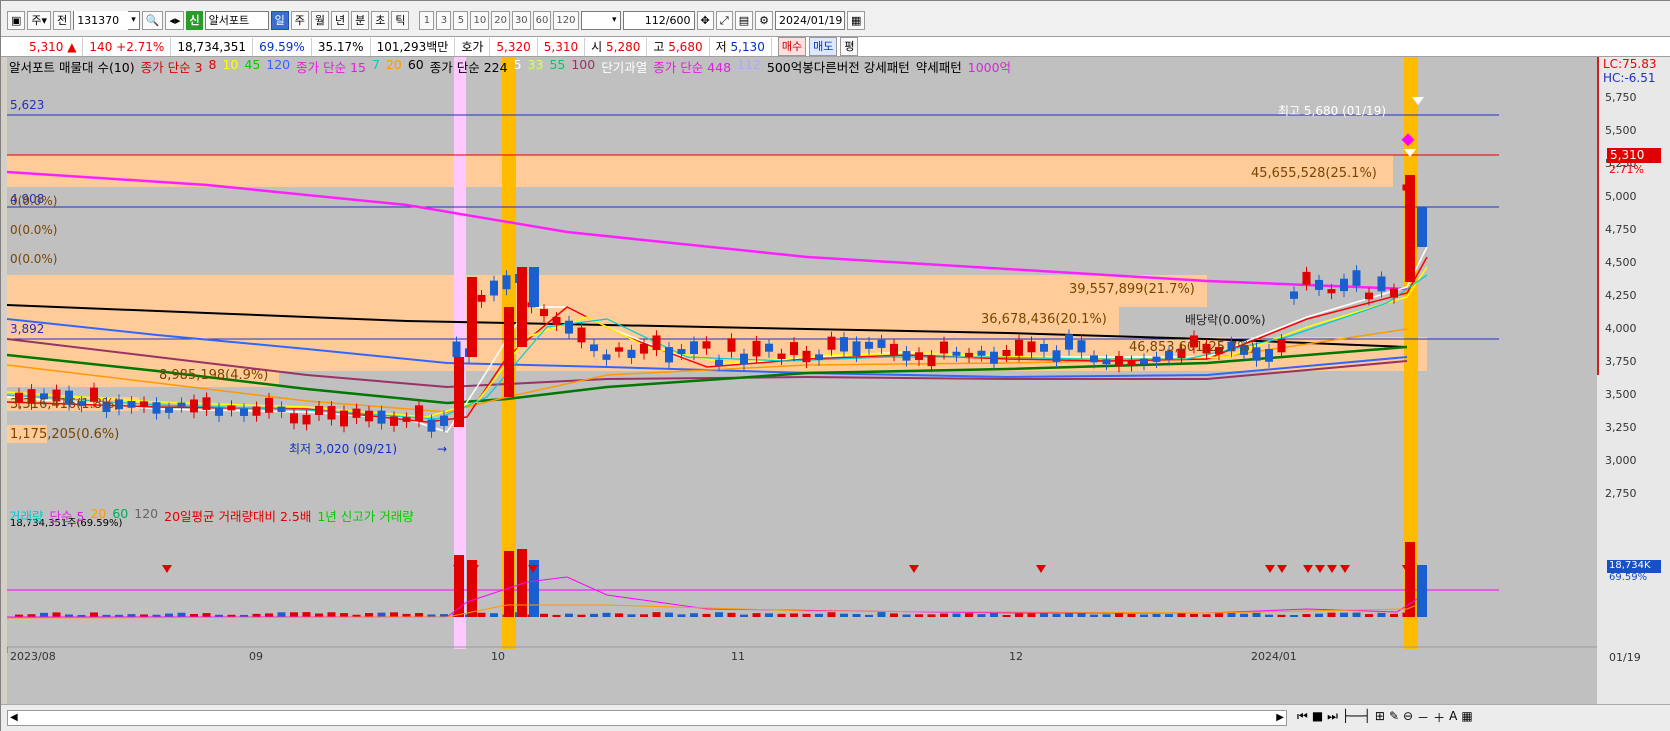 This screenshot has width=1670, height=731. I want to click on legend-item: 종가 단순 3, so click(172, 66).